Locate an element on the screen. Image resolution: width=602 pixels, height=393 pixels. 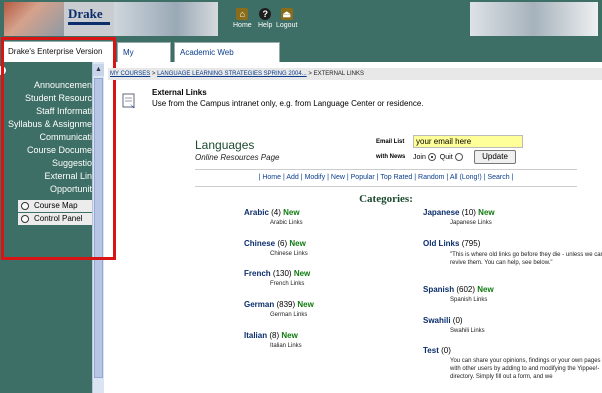
menu-divider-top is located at coordinates (386, 169).